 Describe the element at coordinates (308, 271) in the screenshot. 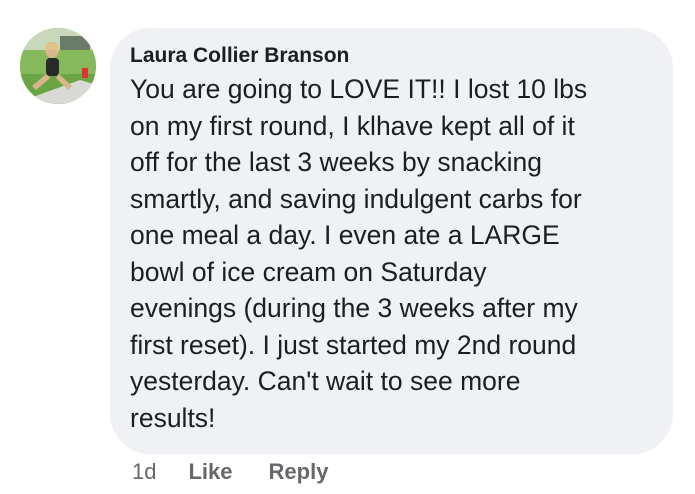

I see `comment-text-line: bowl of ice cream on Saturday` at that location.